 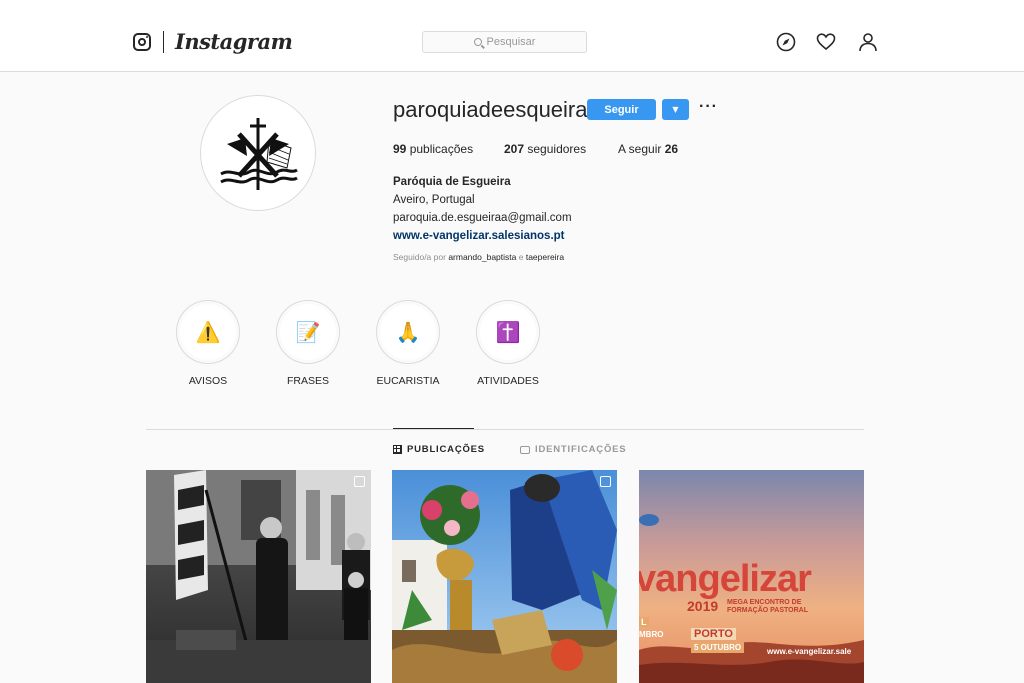 I want to click on warning-icon: ⚠️, so click(x=208, y=332).